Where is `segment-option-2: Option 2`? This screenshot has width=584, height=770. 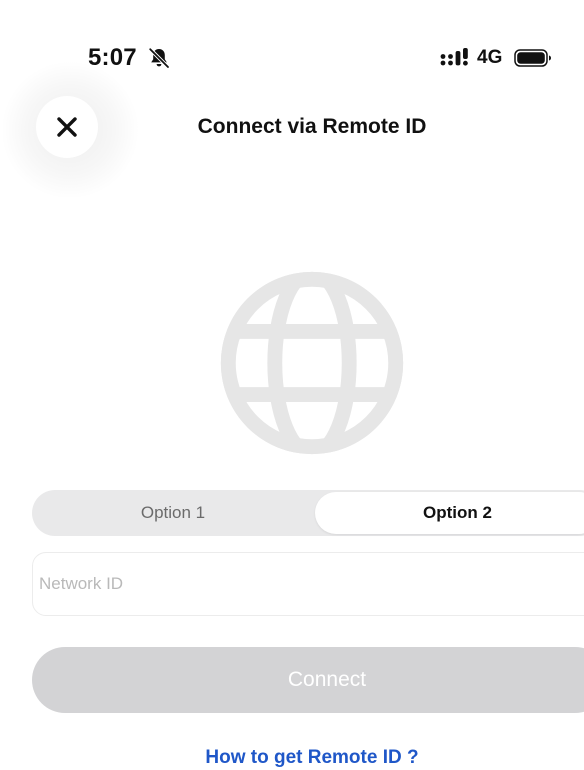
segment-option-2: Option 2 is located at coordinates (449, 513).